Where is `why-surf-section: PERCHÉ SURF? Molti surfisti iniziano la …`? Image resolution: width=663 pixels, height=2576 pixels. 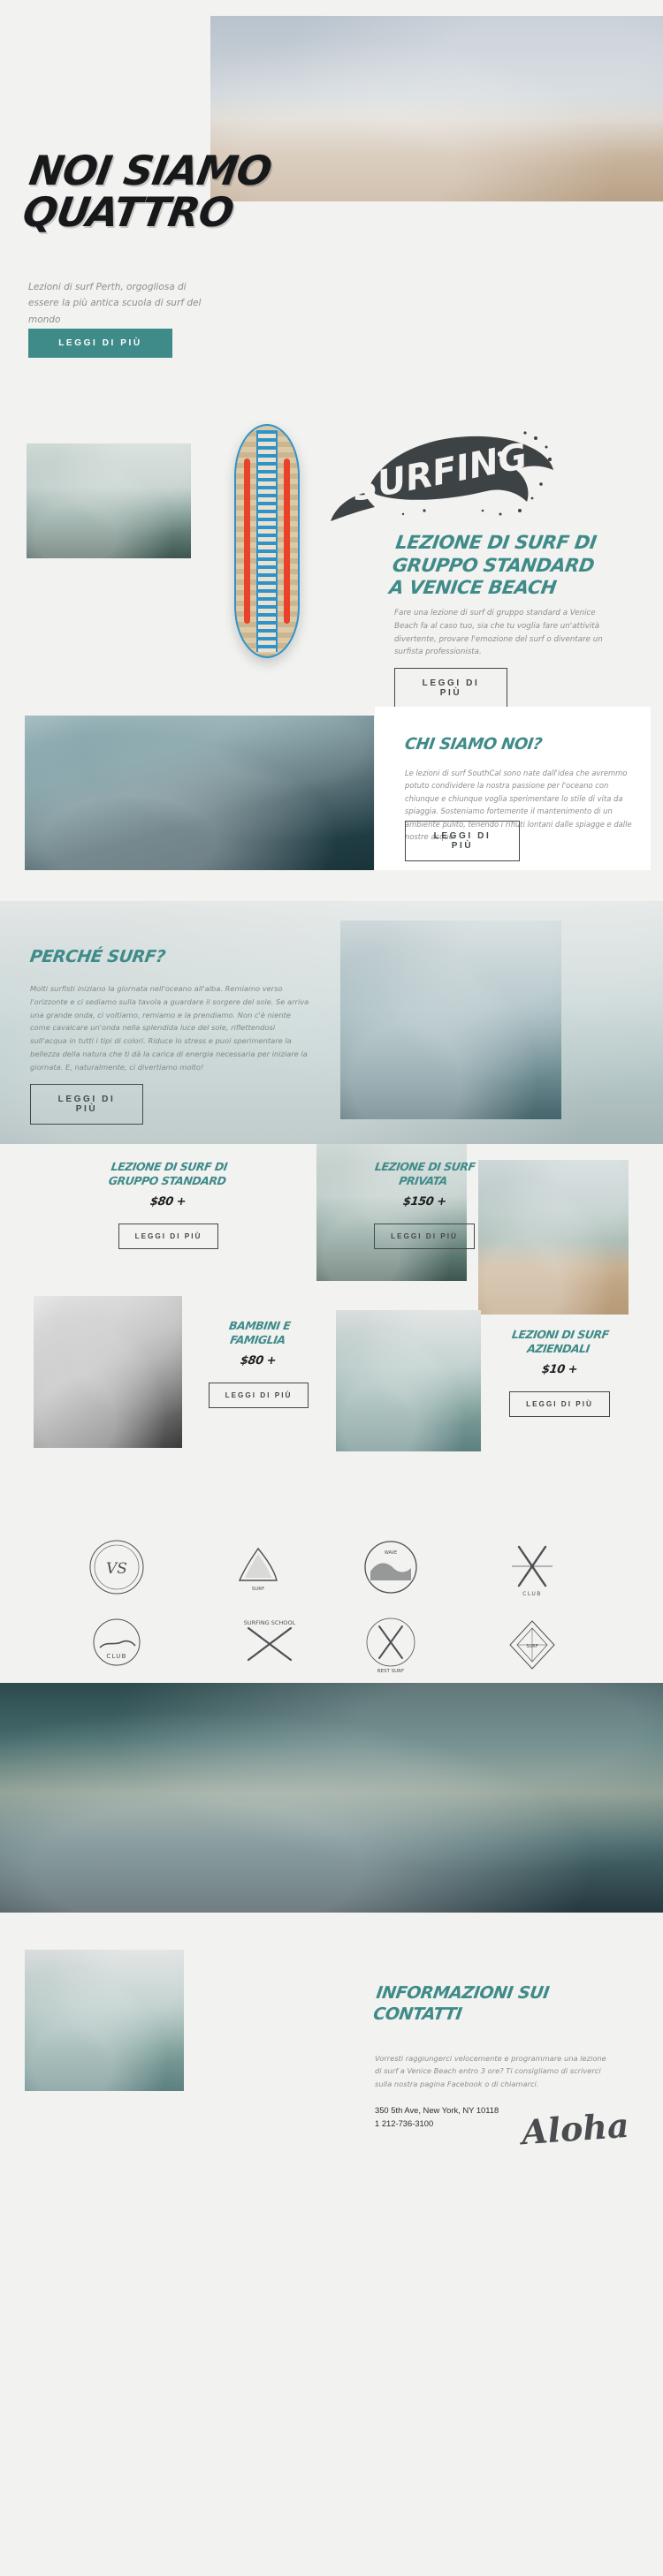
why-surf-section: PERCHÉ SURF? Molti surfisti iniziano la … is located at coordinates (331, 1023).